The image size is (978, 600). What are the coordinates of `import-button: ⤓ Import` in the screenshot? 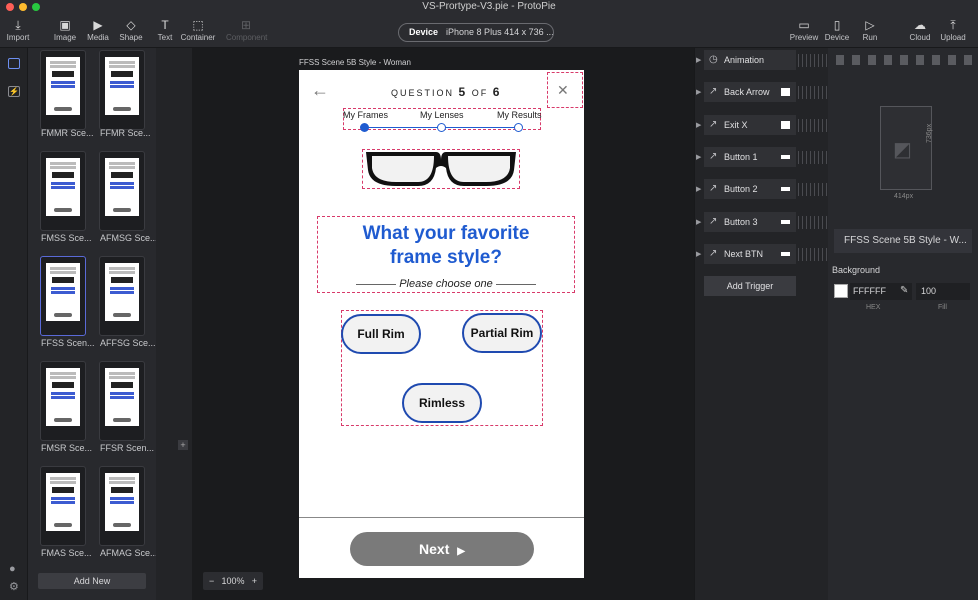 It's located at (18, 30).